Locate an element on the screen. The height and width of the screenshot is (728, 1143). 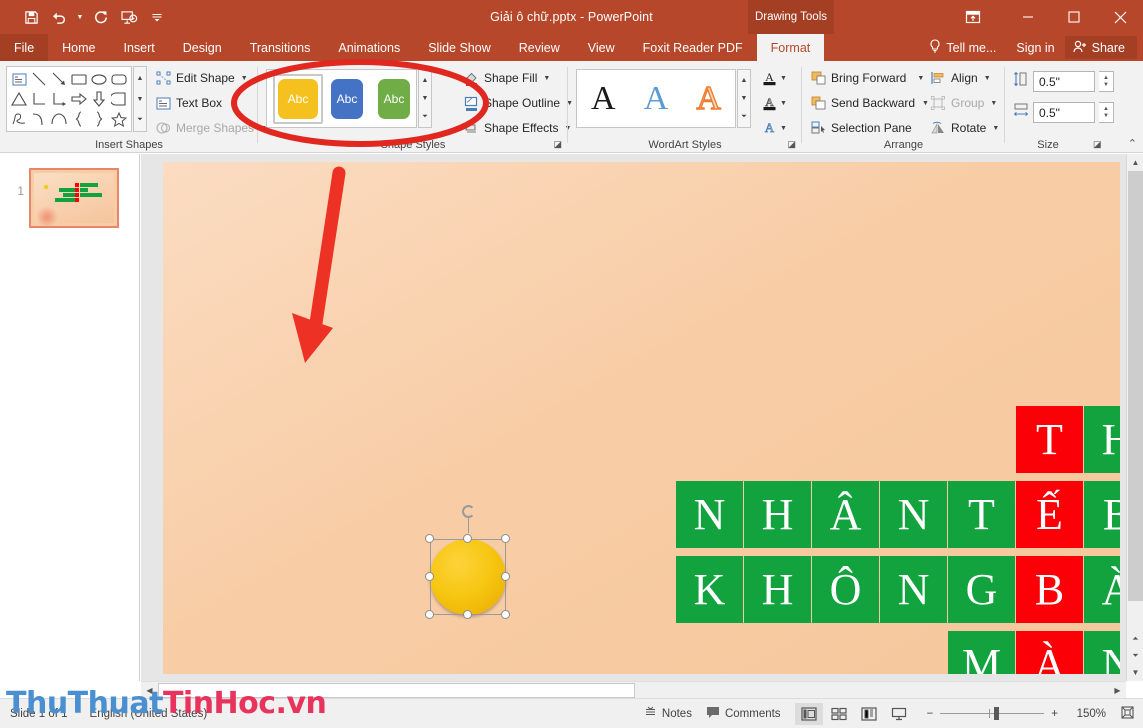
tab-slide-show: Slide Show is located at coordinates (459, 47).